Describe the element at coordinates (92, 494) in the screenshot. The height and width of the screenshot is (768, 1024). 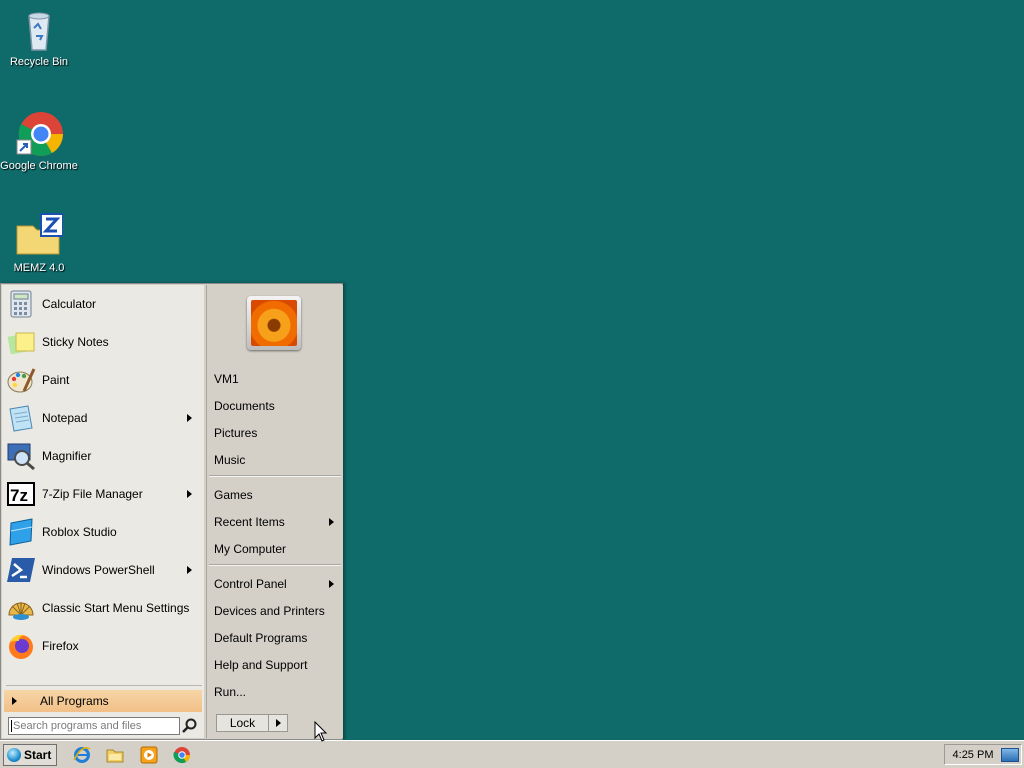
I see `program-label: 7-Zip File Manager` at that location.